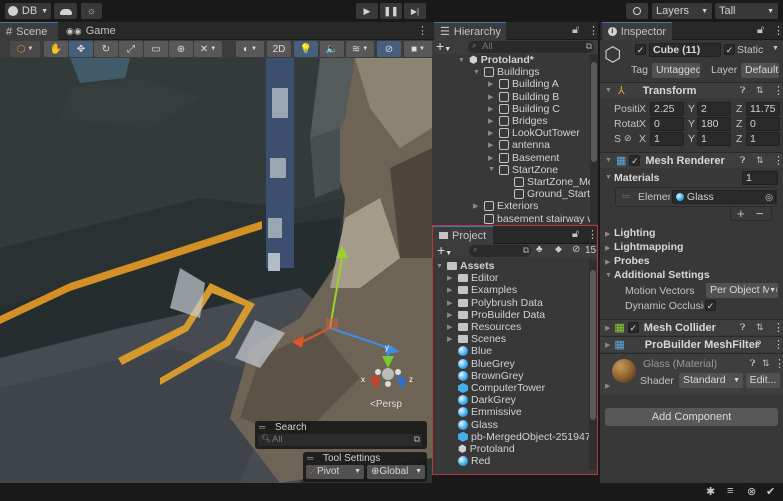  What do you see at coordinates (523, 158) in the screenshot?
I see `tree-item: ▶ Basement` at bounding box center [523, 158].